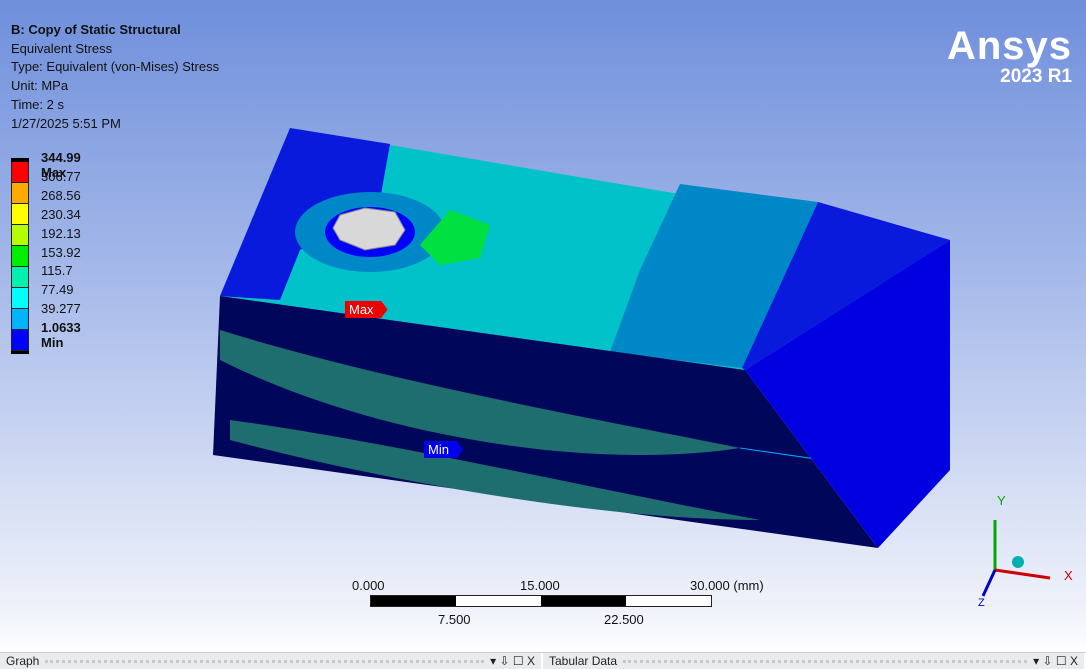 The height and width of the screenshot is (669, 1086). I want to click on result-name: Equivalent Stress, so click(62, 48).